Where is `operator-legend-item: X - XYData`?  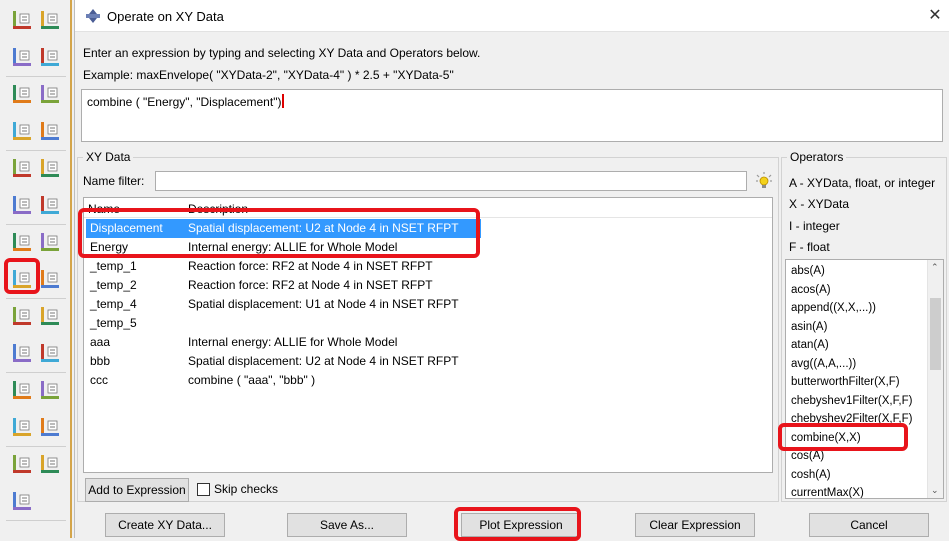
operator-legend-item: X - XYData is located at coordinates (819, 204).